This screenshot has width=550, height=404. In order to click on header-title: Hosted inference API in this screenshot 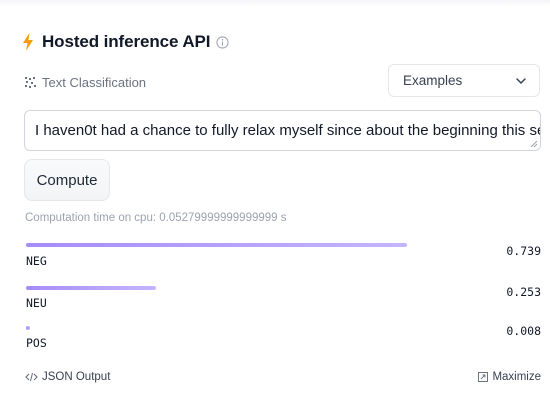, I will do `click(126, 41)`.